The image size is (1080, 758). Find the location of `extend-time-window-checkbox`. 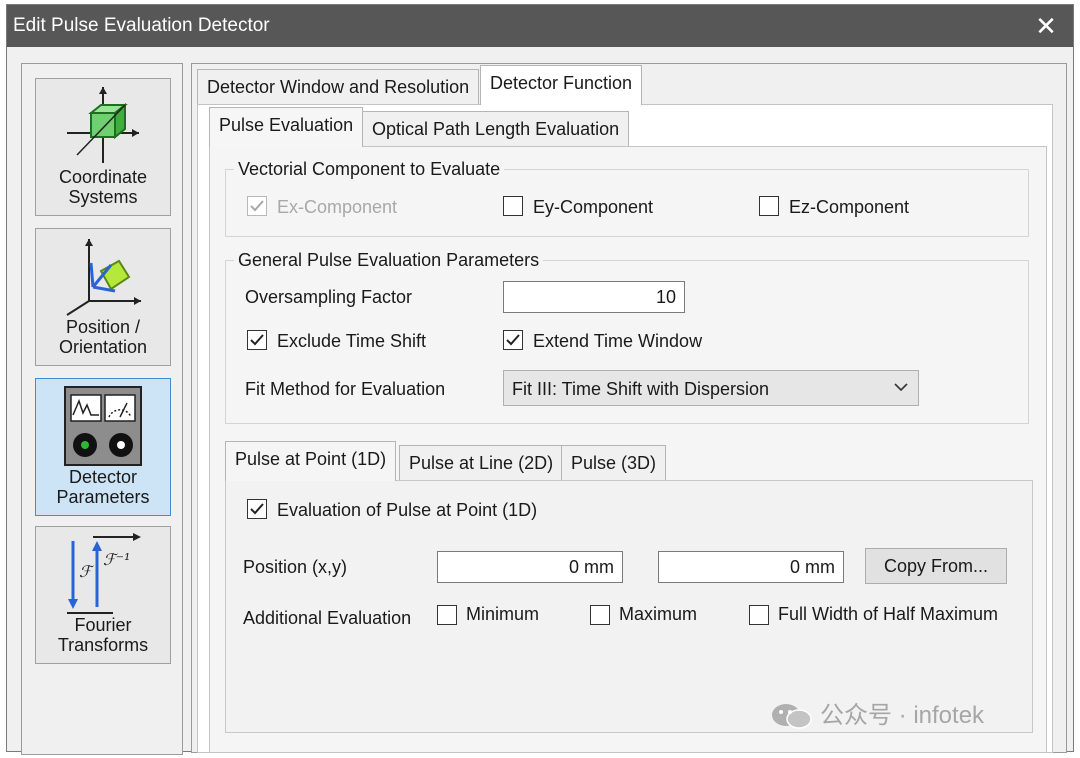

extend-time-window-checkbox is located at coordinates (513, 340).